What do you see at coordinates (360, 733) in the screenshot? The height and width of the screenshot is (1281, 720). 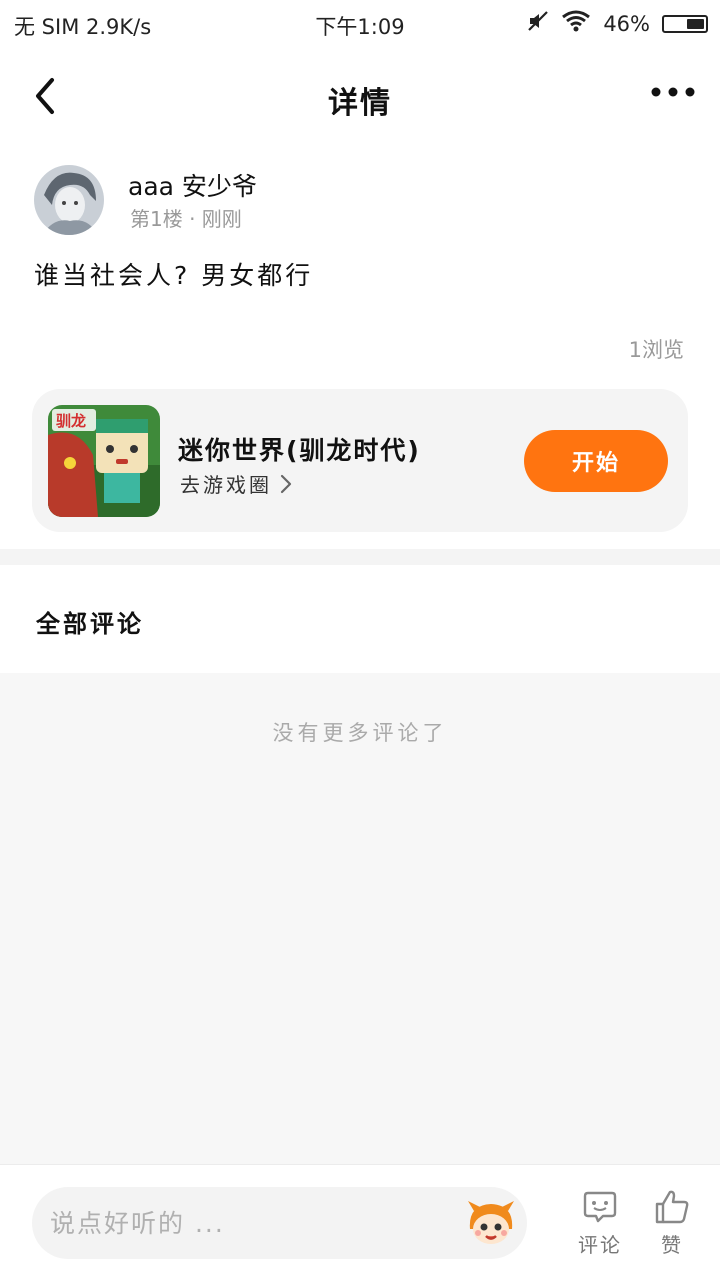 I see `no-more-comments: 没有更多评论了` at bounding box center [360, 733].